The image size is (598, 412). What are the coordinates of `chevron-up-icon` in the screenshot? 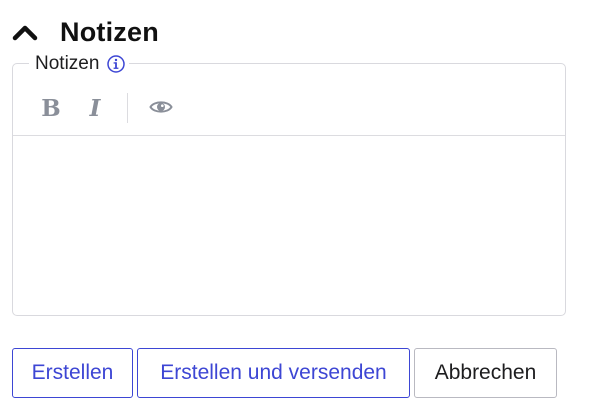 It's located at (26, 32).